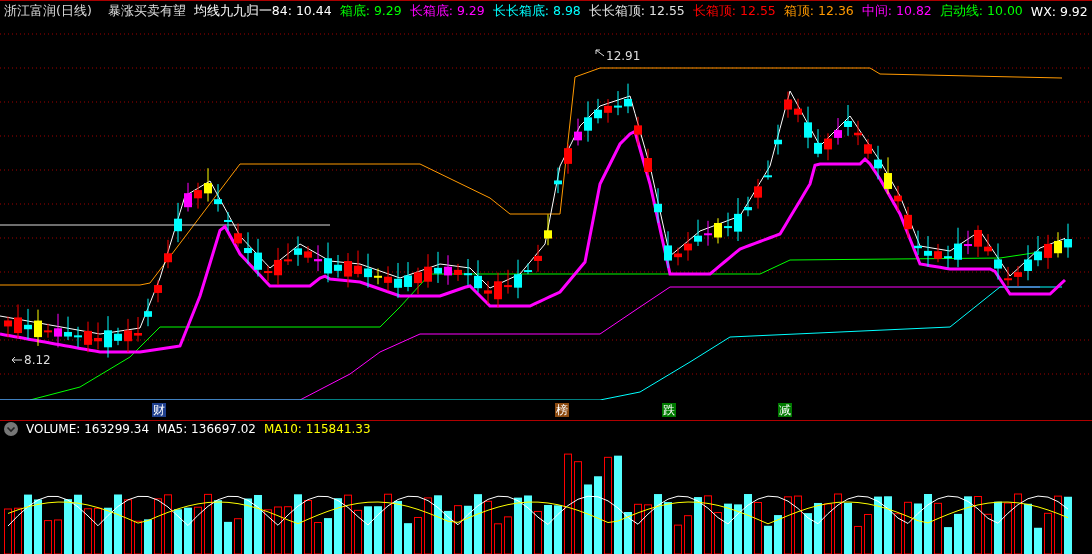 This screenshot has height=554, width=1092. Describe the element at coordinates (88, 429) in the screenshot. I see `volume-readout: VOLUME: 163299.34` at that location.